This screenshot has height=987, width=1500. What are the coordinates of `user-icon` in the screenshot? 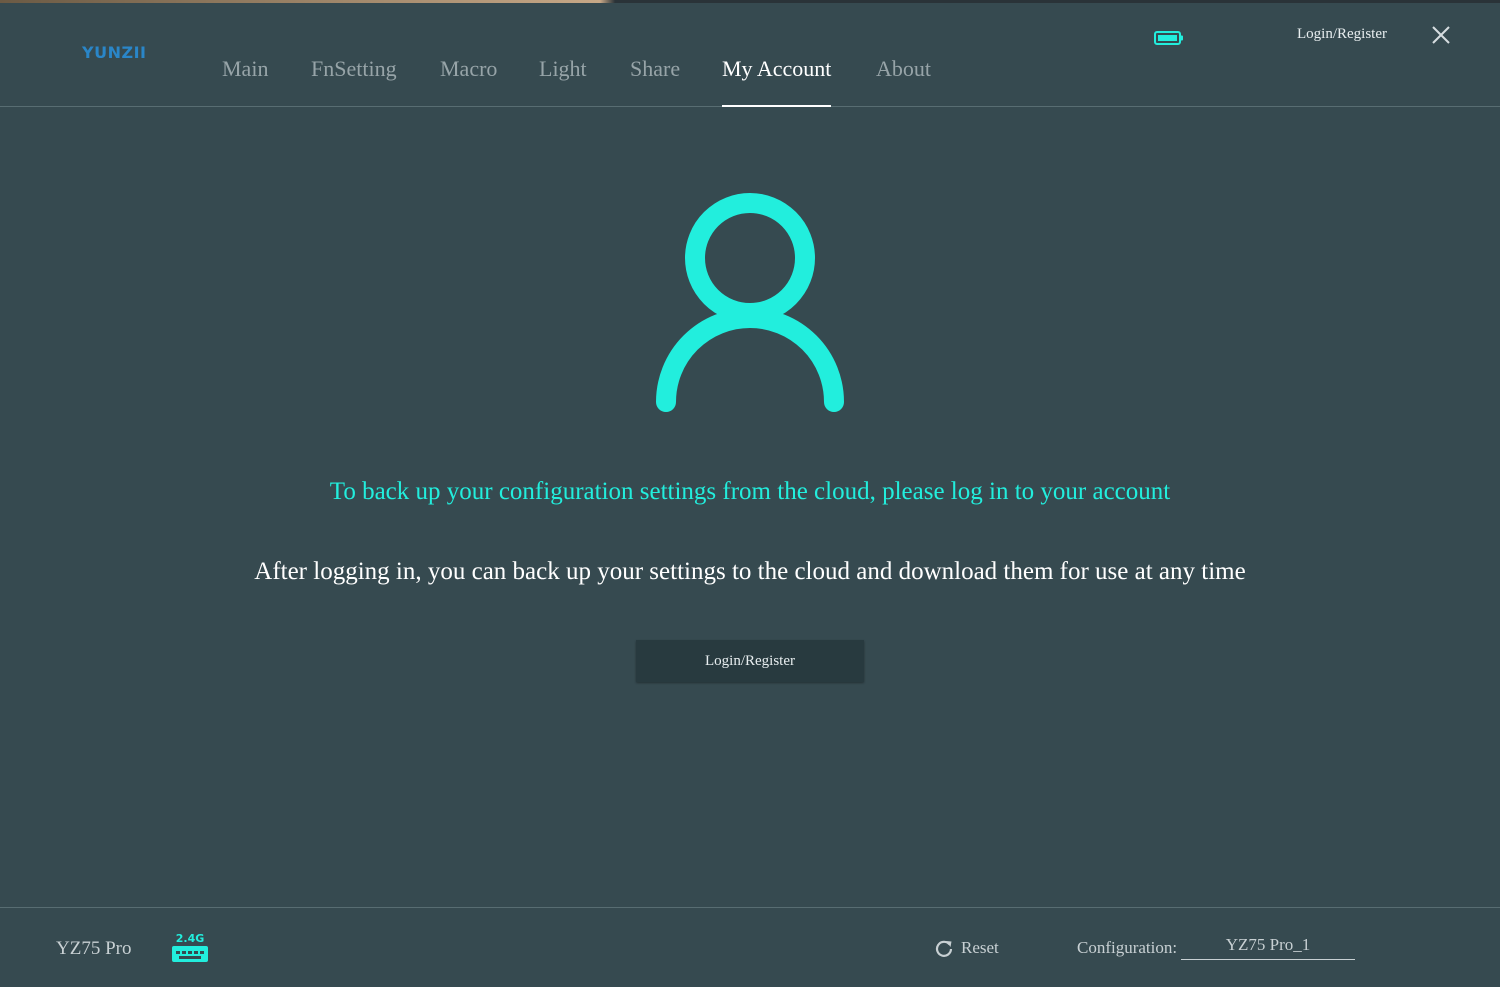 It's located at (750, 302).